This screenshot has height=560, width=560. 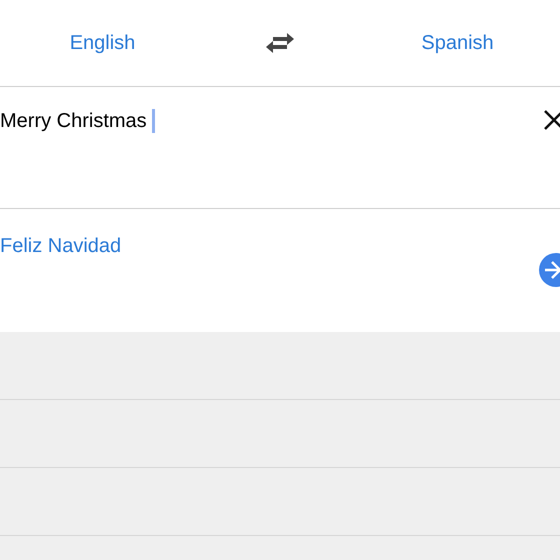 I want to click on target-language-button: Spanish, so click(x=457, y=43).